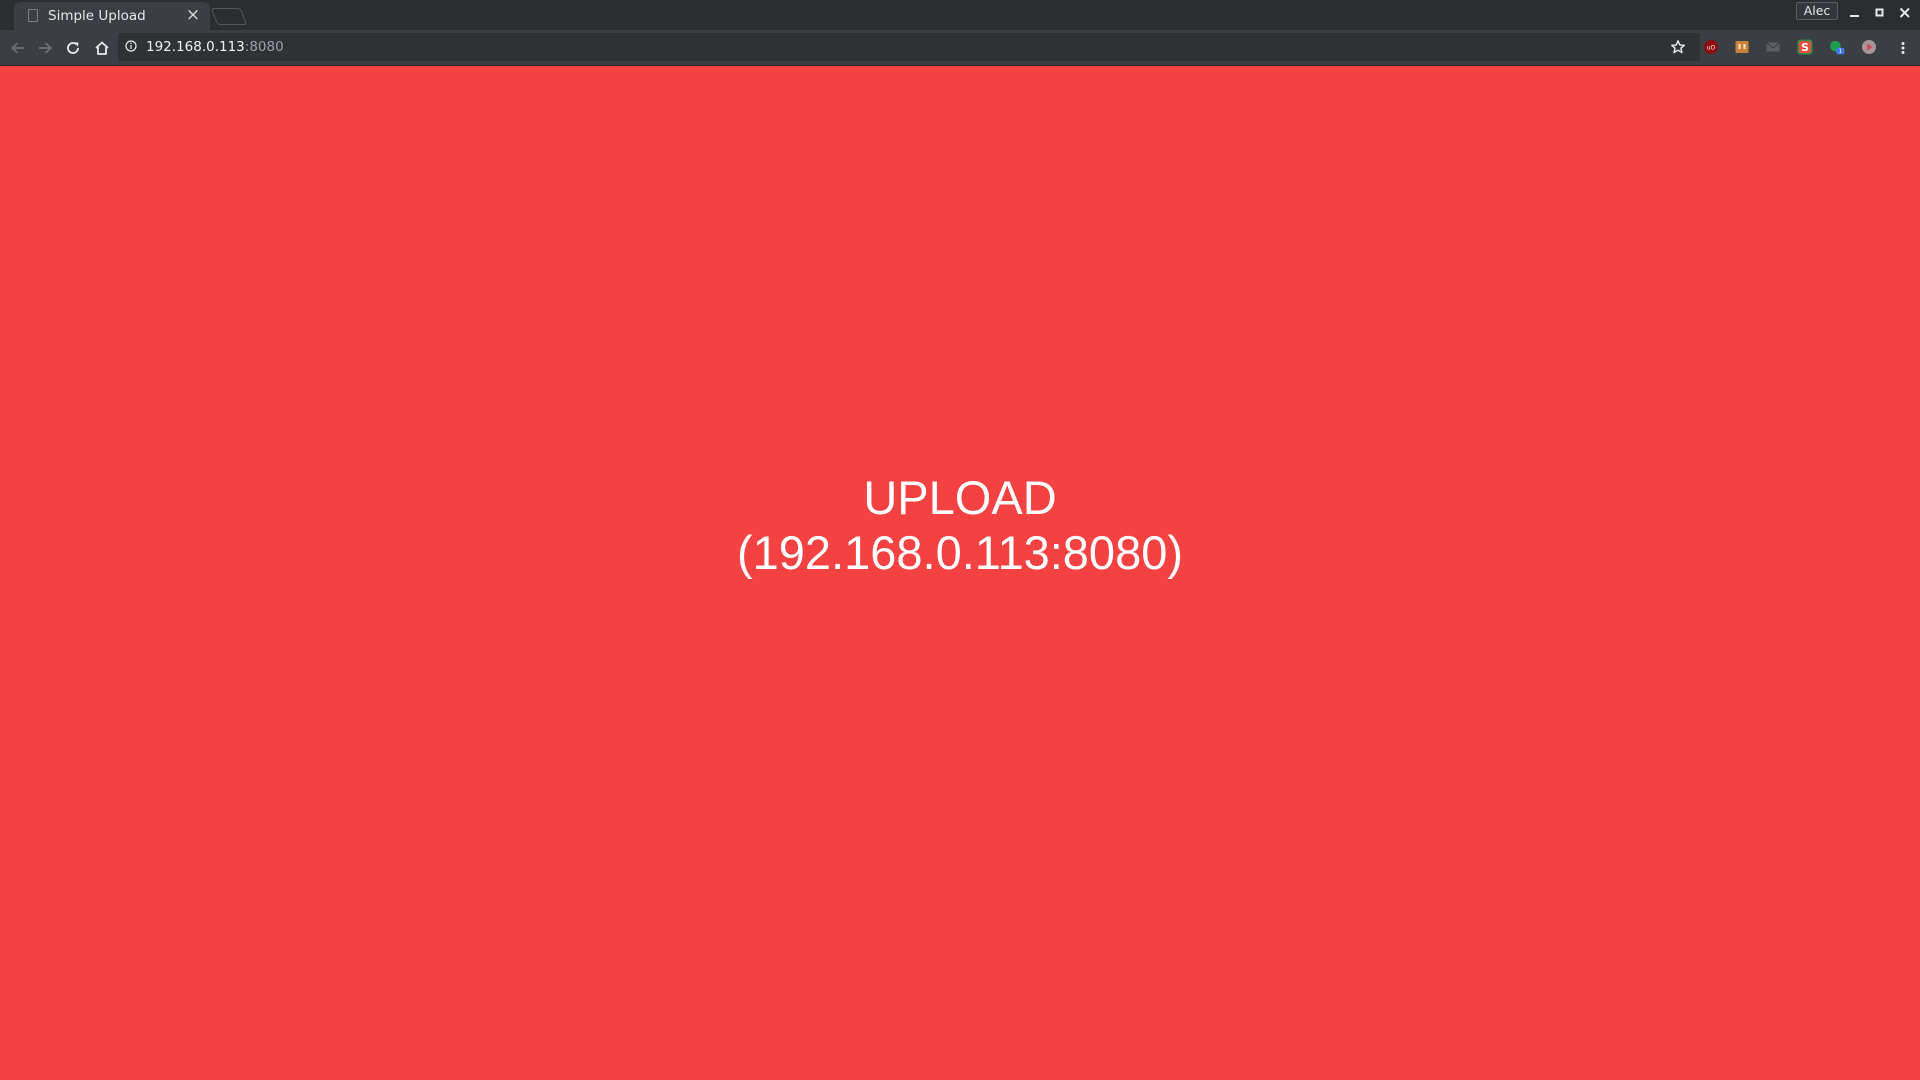  Describe the element at coordinates (193, 15) in the screenshot. I see `tab-close-icon: ×` at that location.